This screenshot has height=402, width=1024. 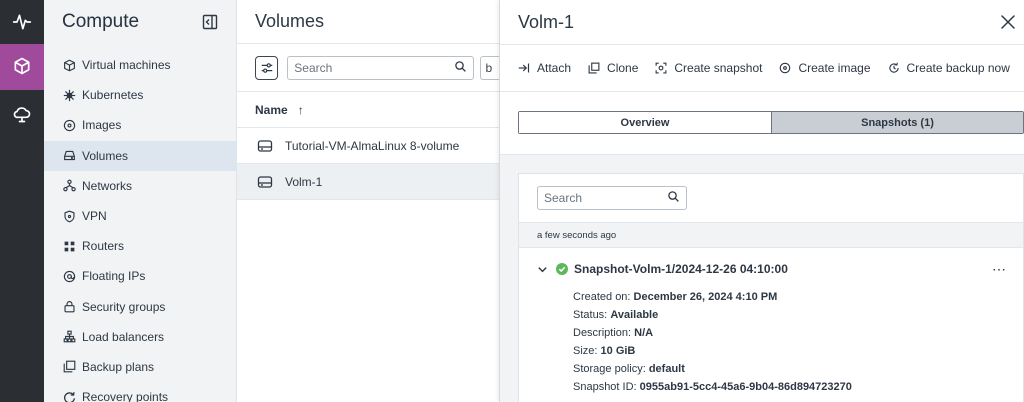 I want to click on snapshot-name: Snapshot-Volm-1/2024-12-26 04:10:00, so click(x=681, y=269).